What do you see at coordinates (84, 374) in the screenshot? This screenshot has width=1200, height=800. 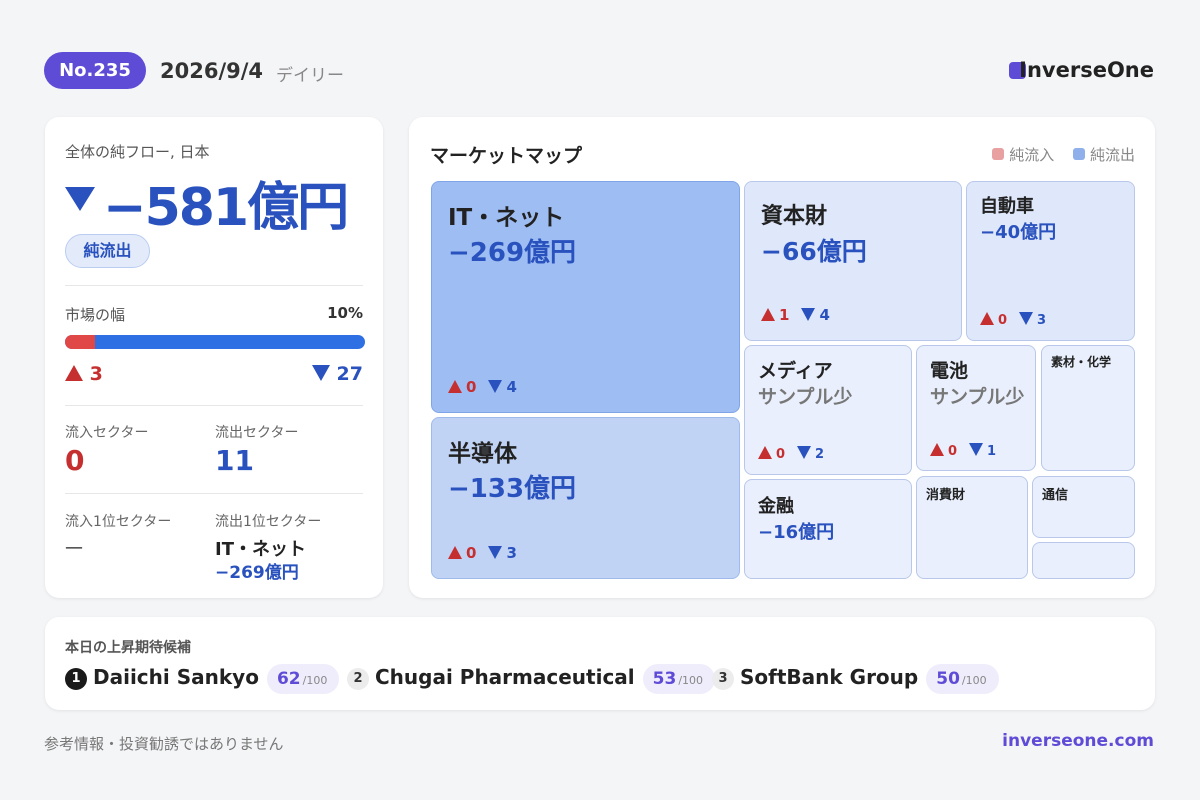 I see `advancers-count: 3` at bounding box center [84, 374].